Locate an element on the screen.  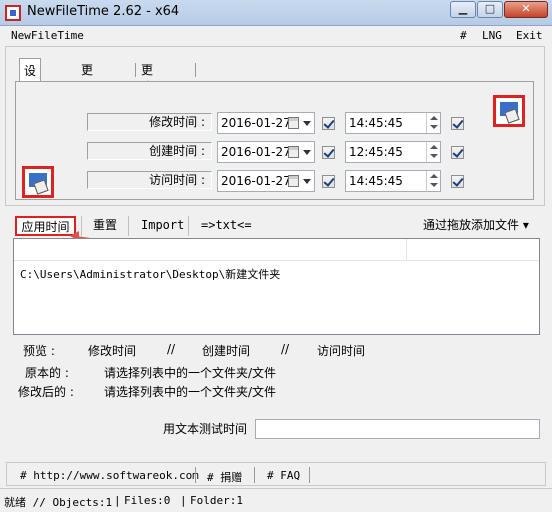
minimize-button: ▁ is located at coordinates (463, 9).